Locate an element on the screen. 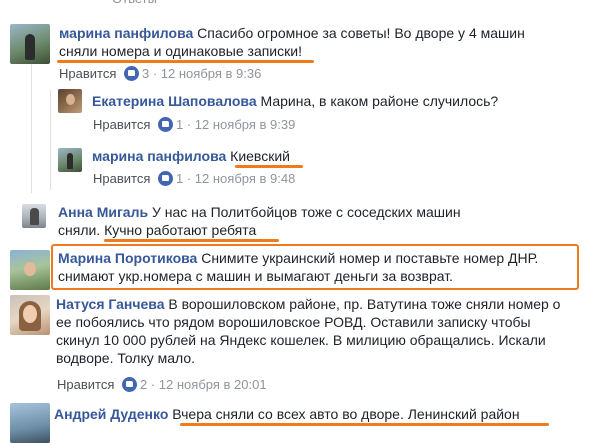 The width and height of the screenshot is (600, 443). thread-line-reply is located at coordinates (50, 140).